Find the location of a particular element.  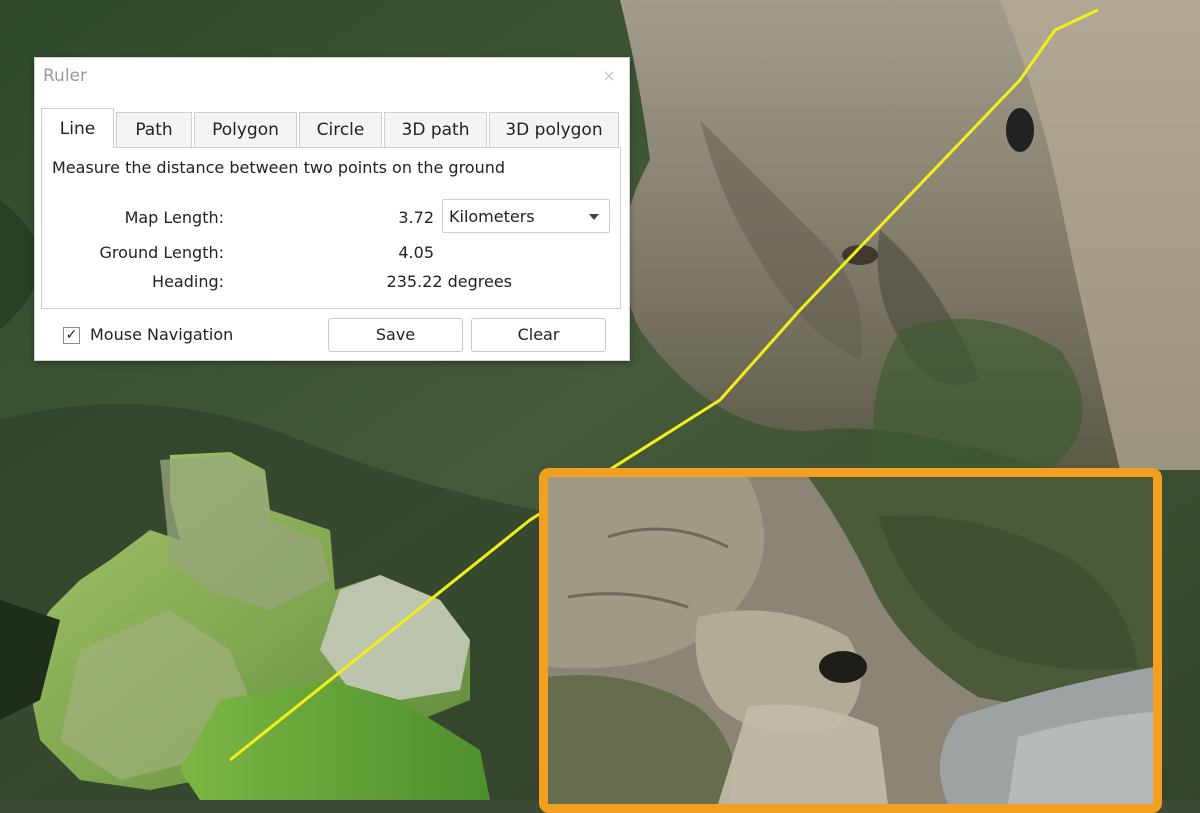

chevron-down-icon is located at coordinates (594, 217).